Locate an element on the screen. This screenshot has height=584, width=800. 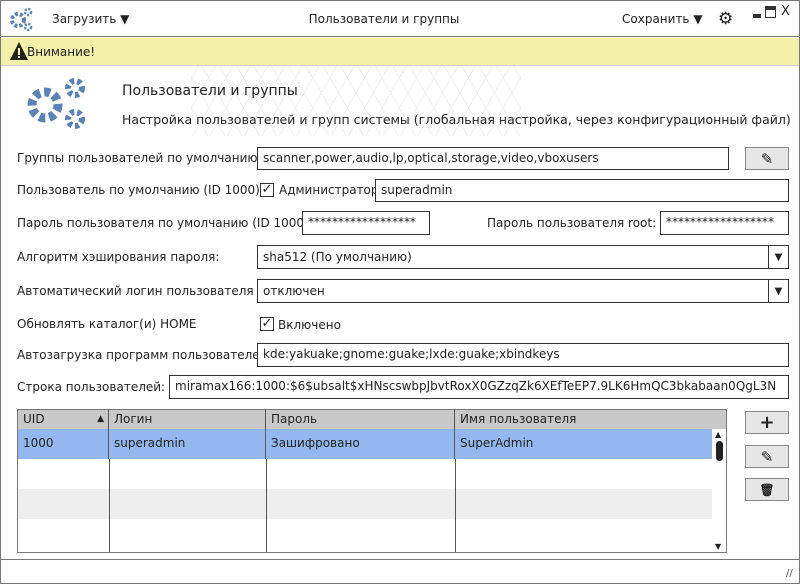
trash-icon: 🗑 is located at coordinates (767, 489).